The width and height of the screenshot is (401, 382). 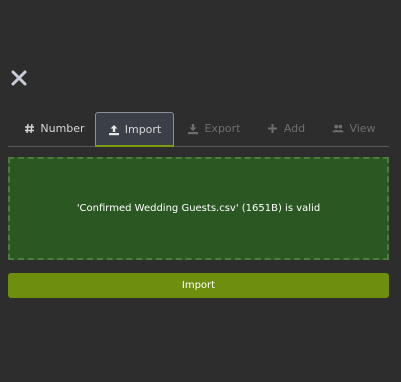 I want to click on tab-import: Import, so click(x=134, y=129).